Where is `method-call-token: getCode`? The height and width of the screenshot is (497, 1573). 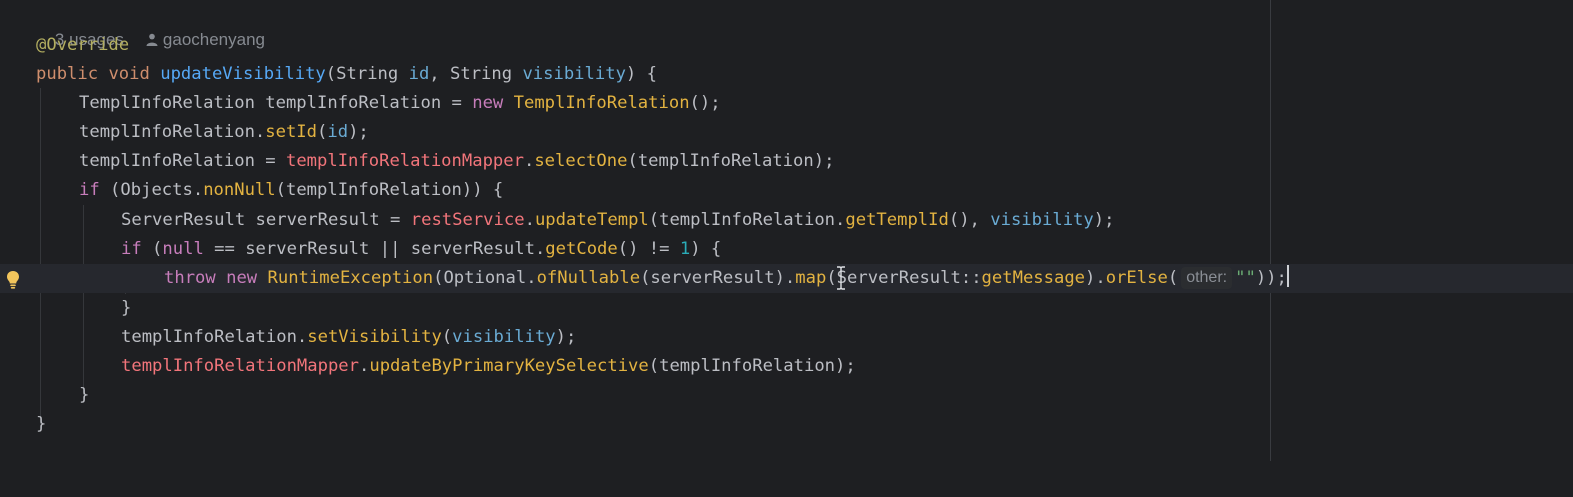 method-call-token: getCode is located at coordinates (581, 249).